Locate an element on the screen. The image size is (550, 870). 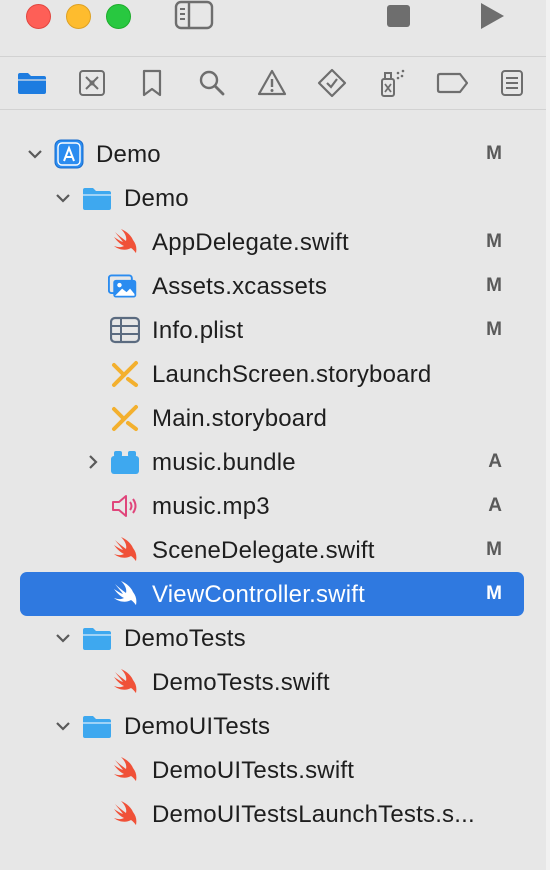
tree-row-file: LaunchScreen.storyboard is located at coordinates (272, 374).